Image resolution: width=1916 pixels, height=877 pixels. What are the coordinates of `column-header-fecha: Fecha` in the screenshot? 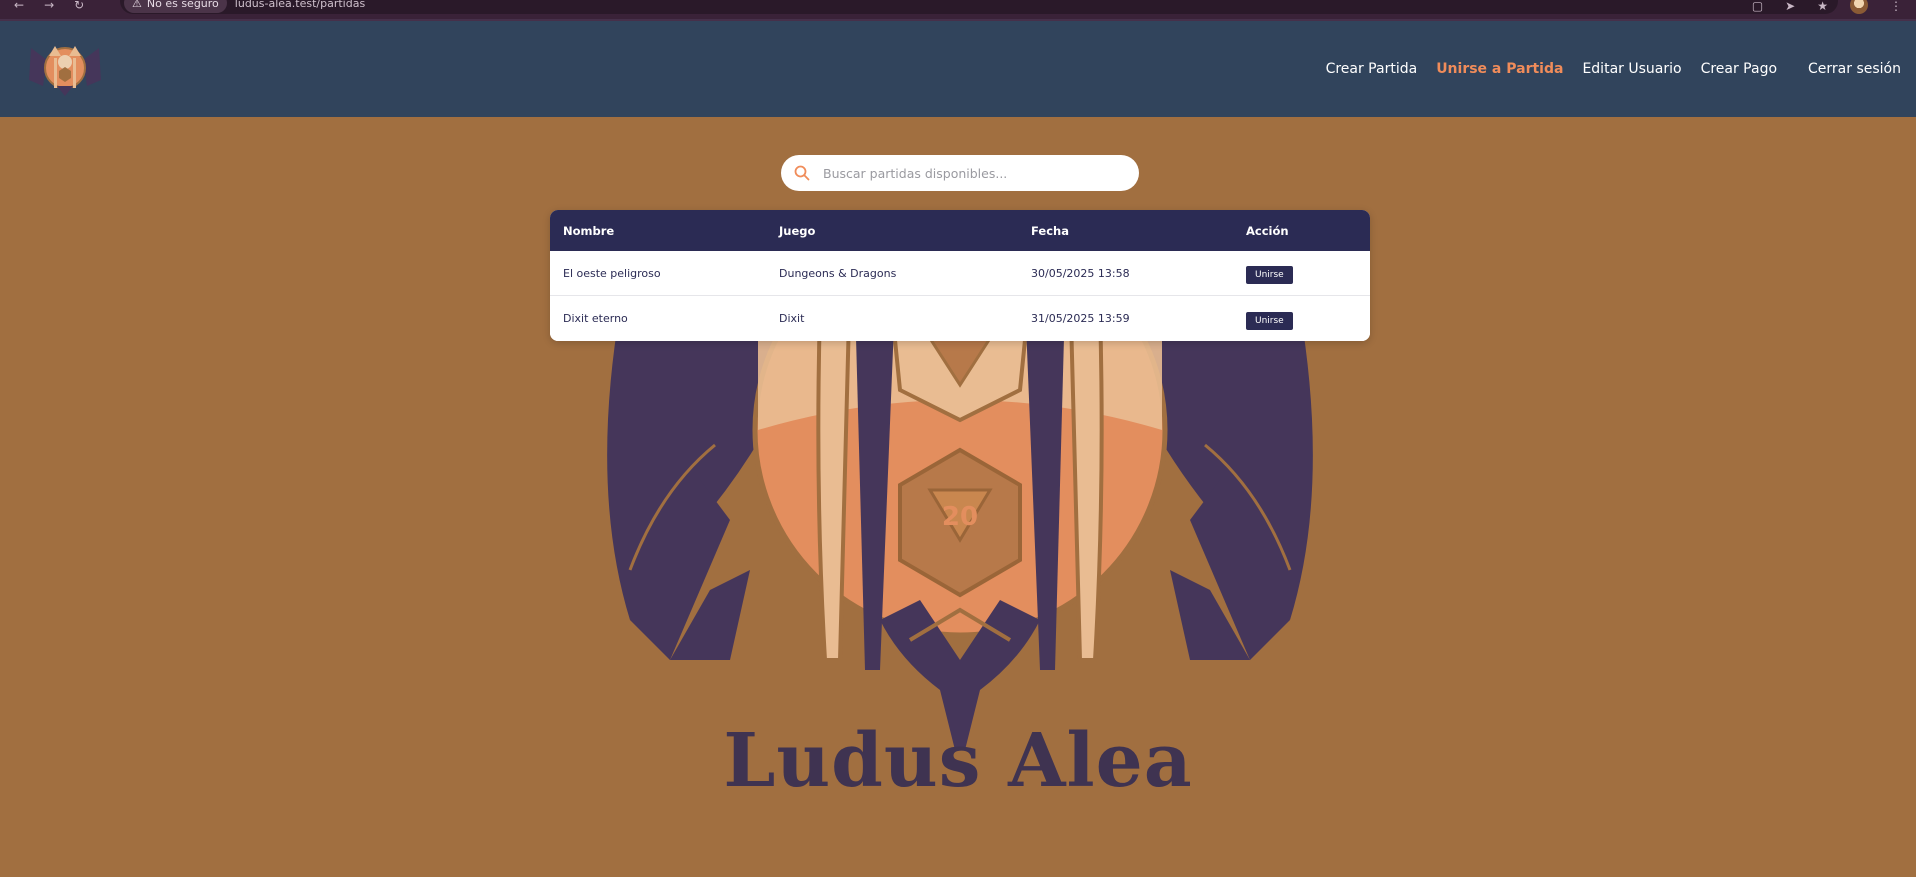 It's located at (1050, 230).